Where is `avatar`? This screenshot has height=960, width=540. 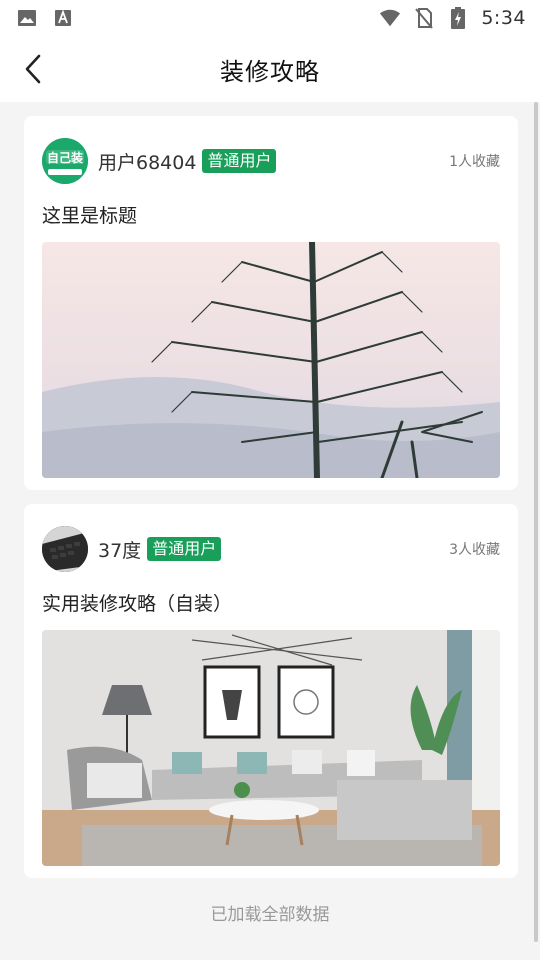 avatar is located at coordinates (65, 549).